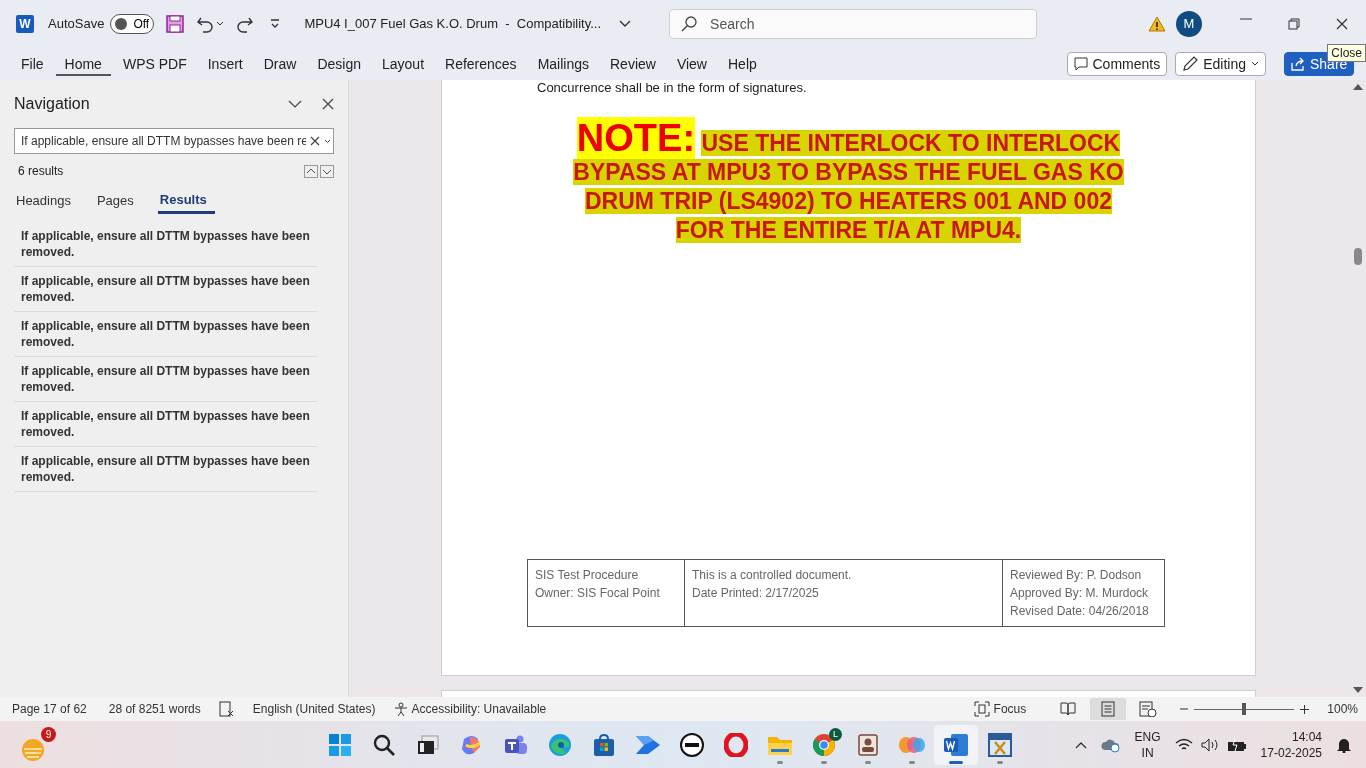 This screenshot has width=1366, height=768. Describe the element at coordinates (1157, 23) in the screenshot. I see `warning-icon` at that location.